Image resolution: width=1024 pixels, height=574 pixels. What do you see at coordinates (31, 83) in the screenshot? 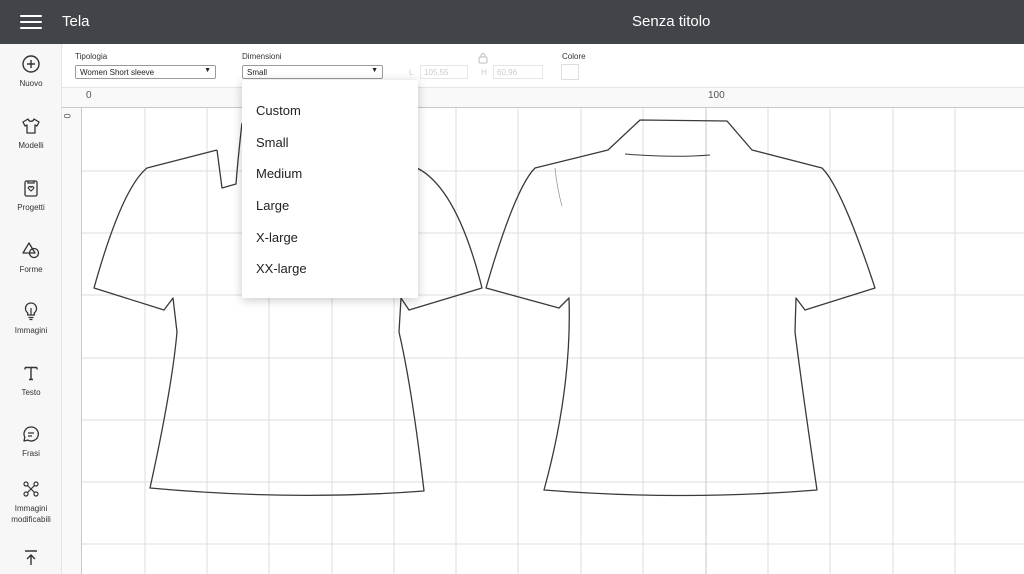
I see `sidebar-item-label: Nuovo` at bounding box center [31, 83].